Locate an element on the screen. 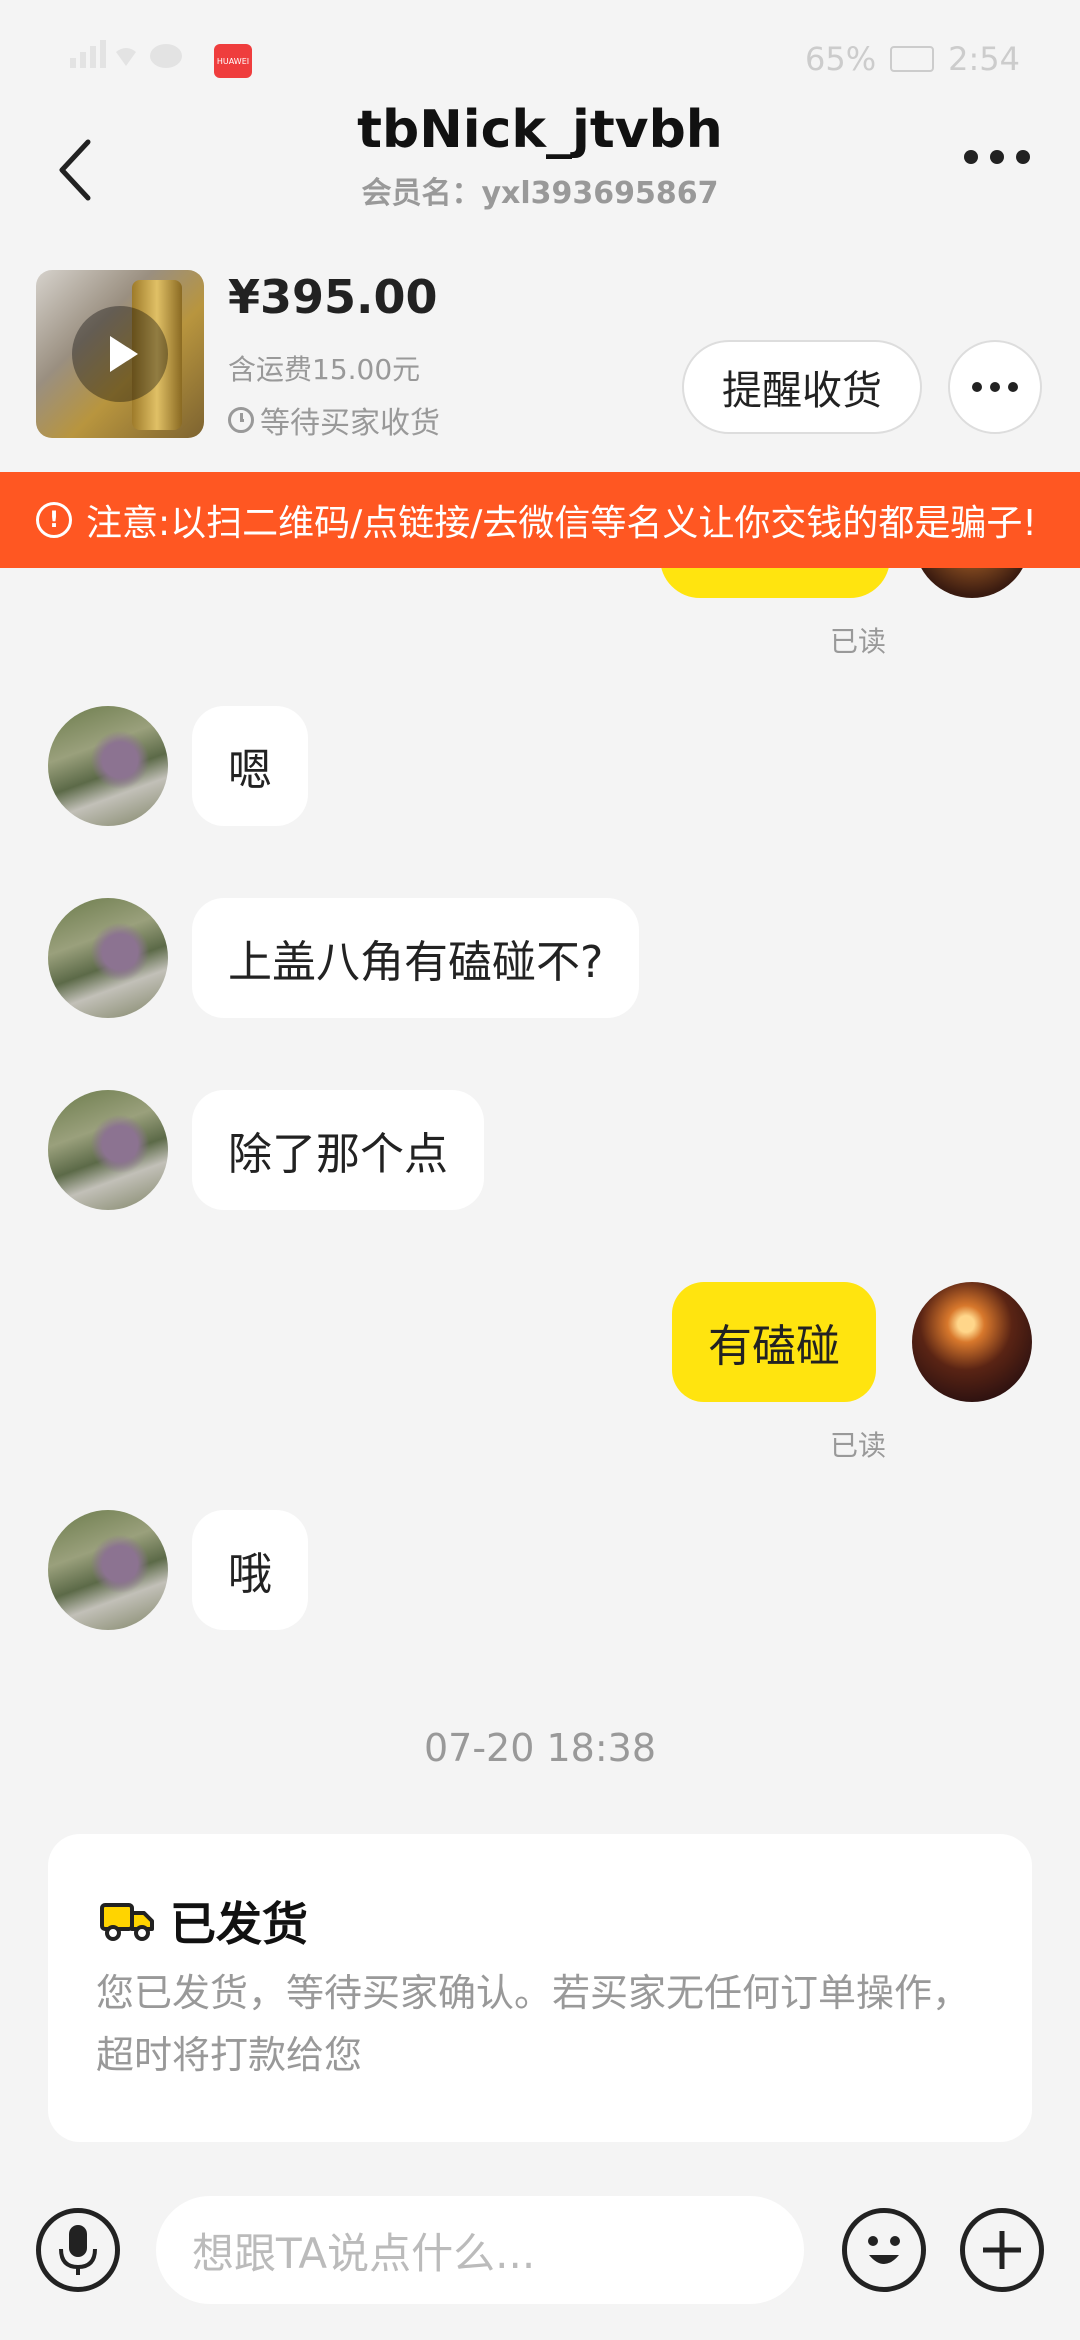 The height and width of the screenshot is (2340, 1080). battery-percent: 65% is located at coordinates (841, 59).